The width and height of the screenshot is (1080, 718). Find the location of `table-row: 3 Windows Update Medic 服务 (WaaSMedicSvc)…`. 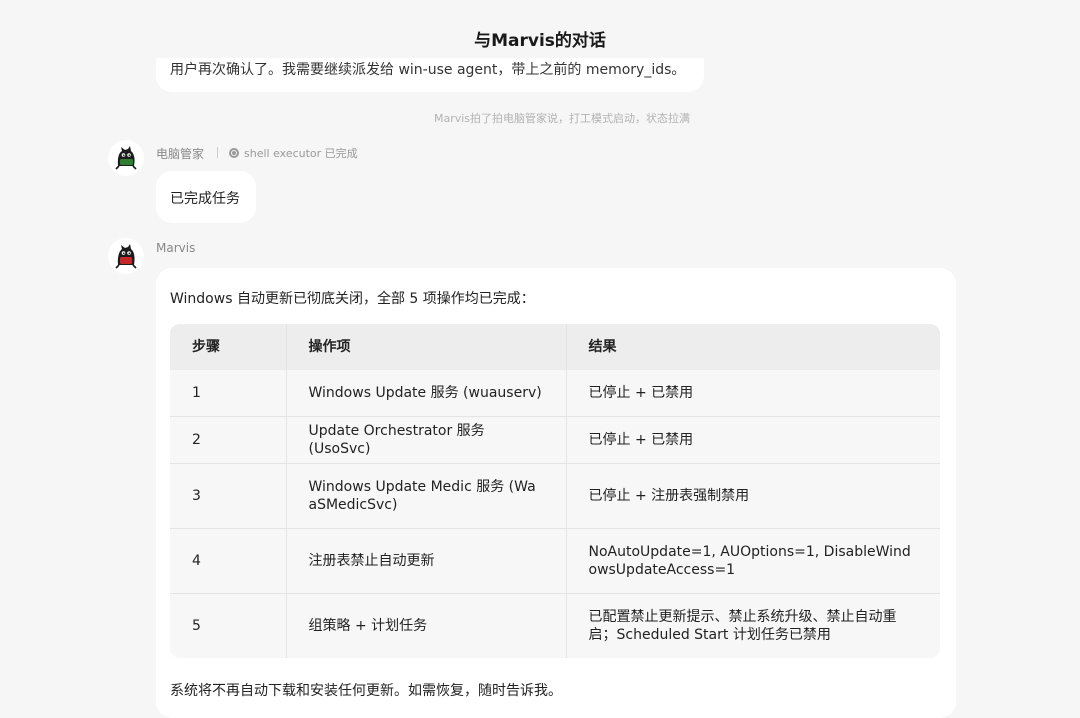

table-row: 3 Windows Update Medic 服务 (WaaSMedicSvc)… is located at coordinates (555, 496).